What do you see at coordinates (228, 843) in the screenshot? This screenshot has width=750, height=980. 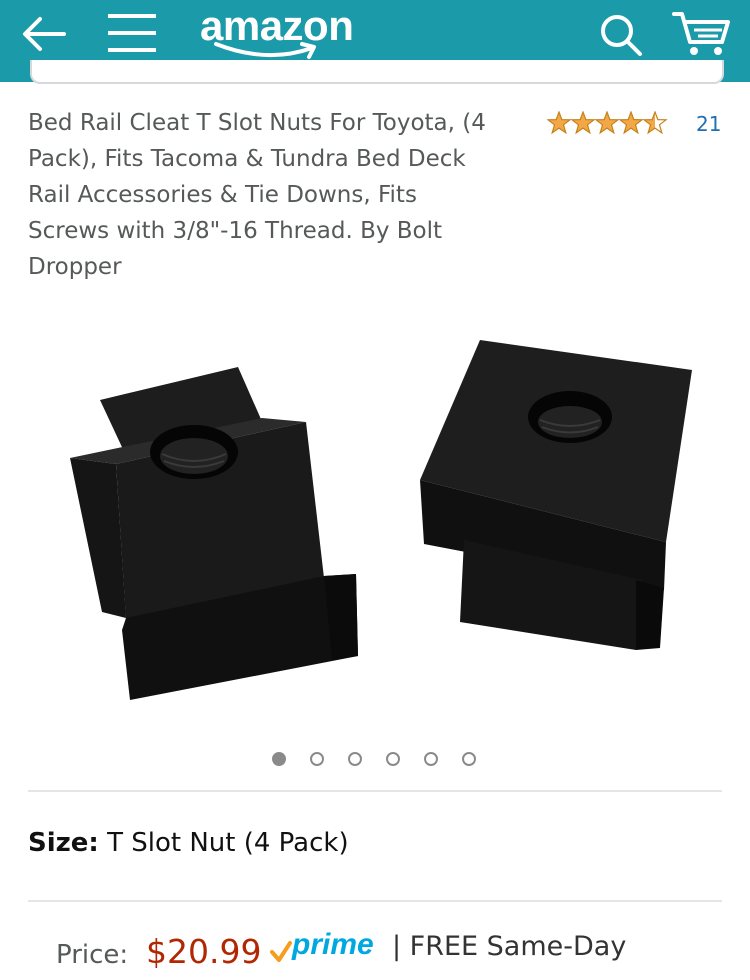 I see `size-value: T Slot Nut (4 Pack)` at bounding box center [228, 843].